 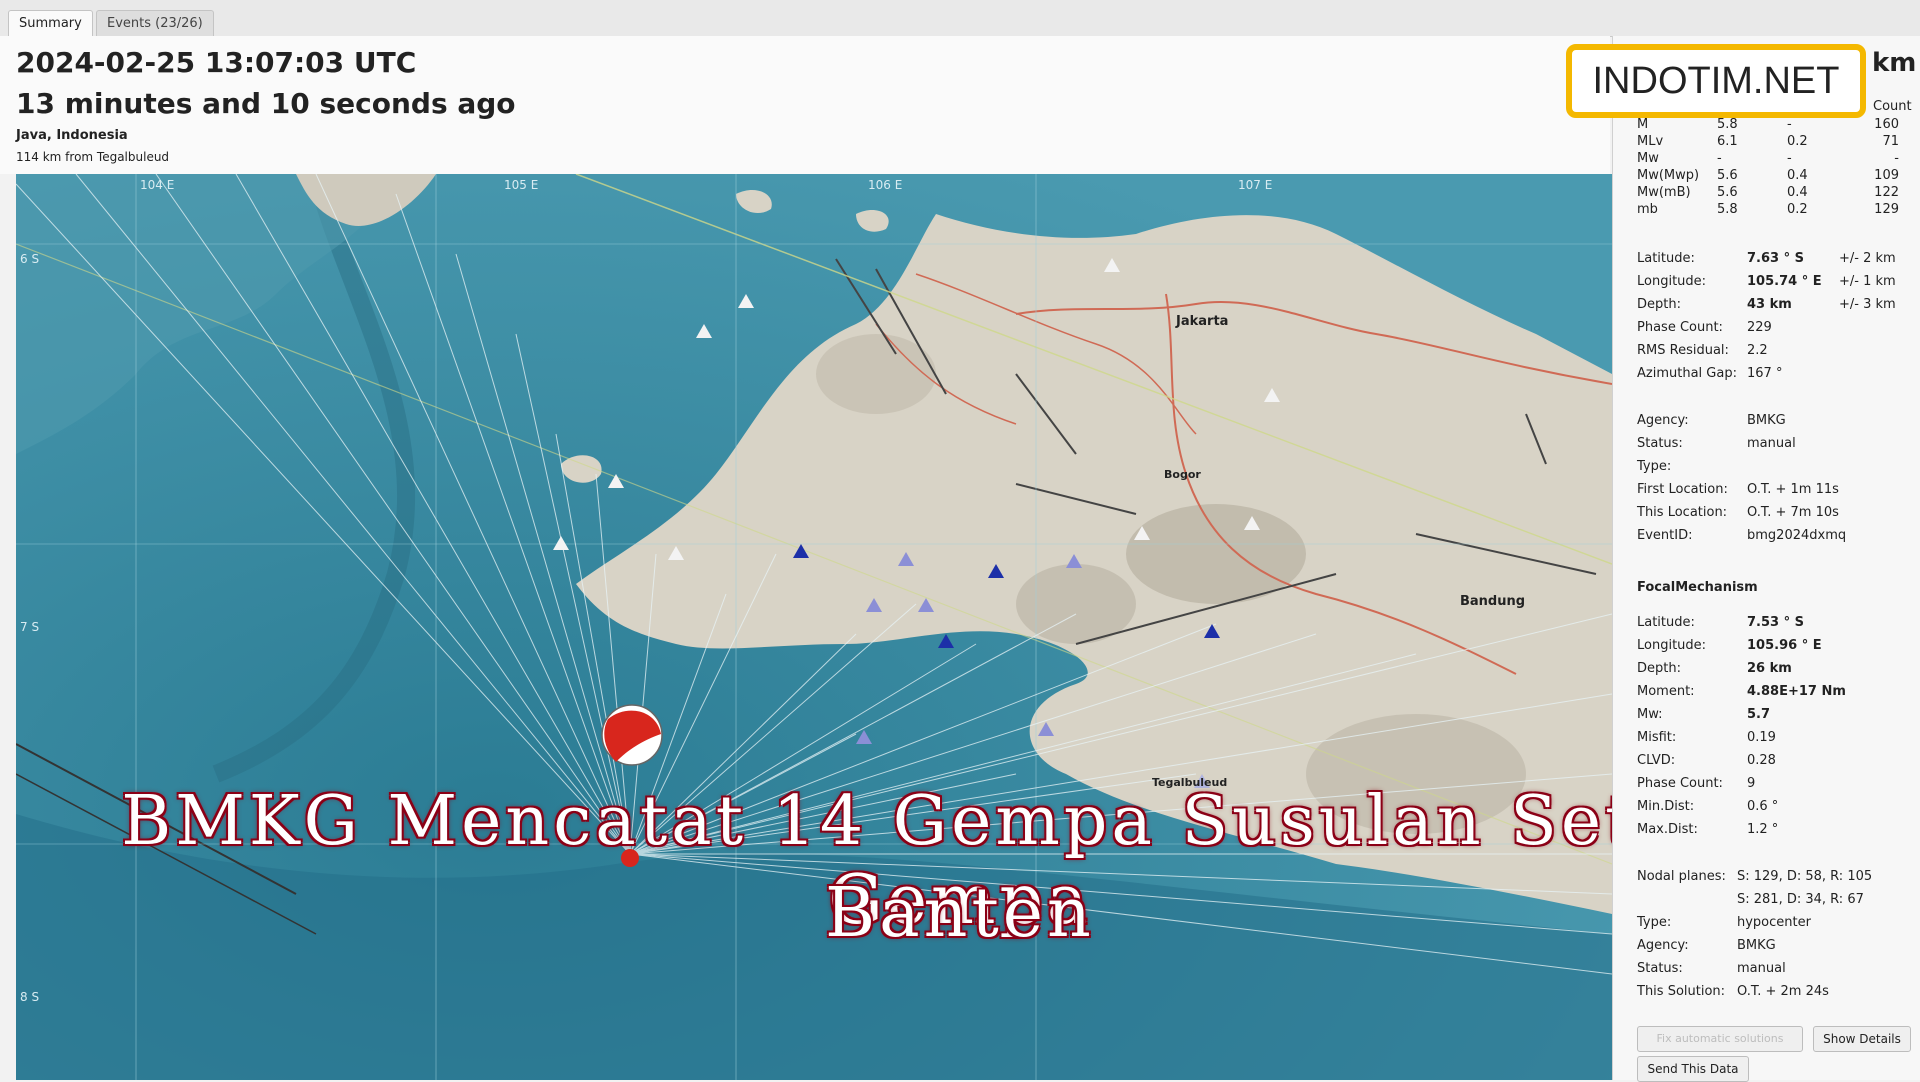 What do you see at coordinates (1255, 185) in the screenshot?
I see `lon-tick-107: 107 E` at bounding box center [1255, 185].